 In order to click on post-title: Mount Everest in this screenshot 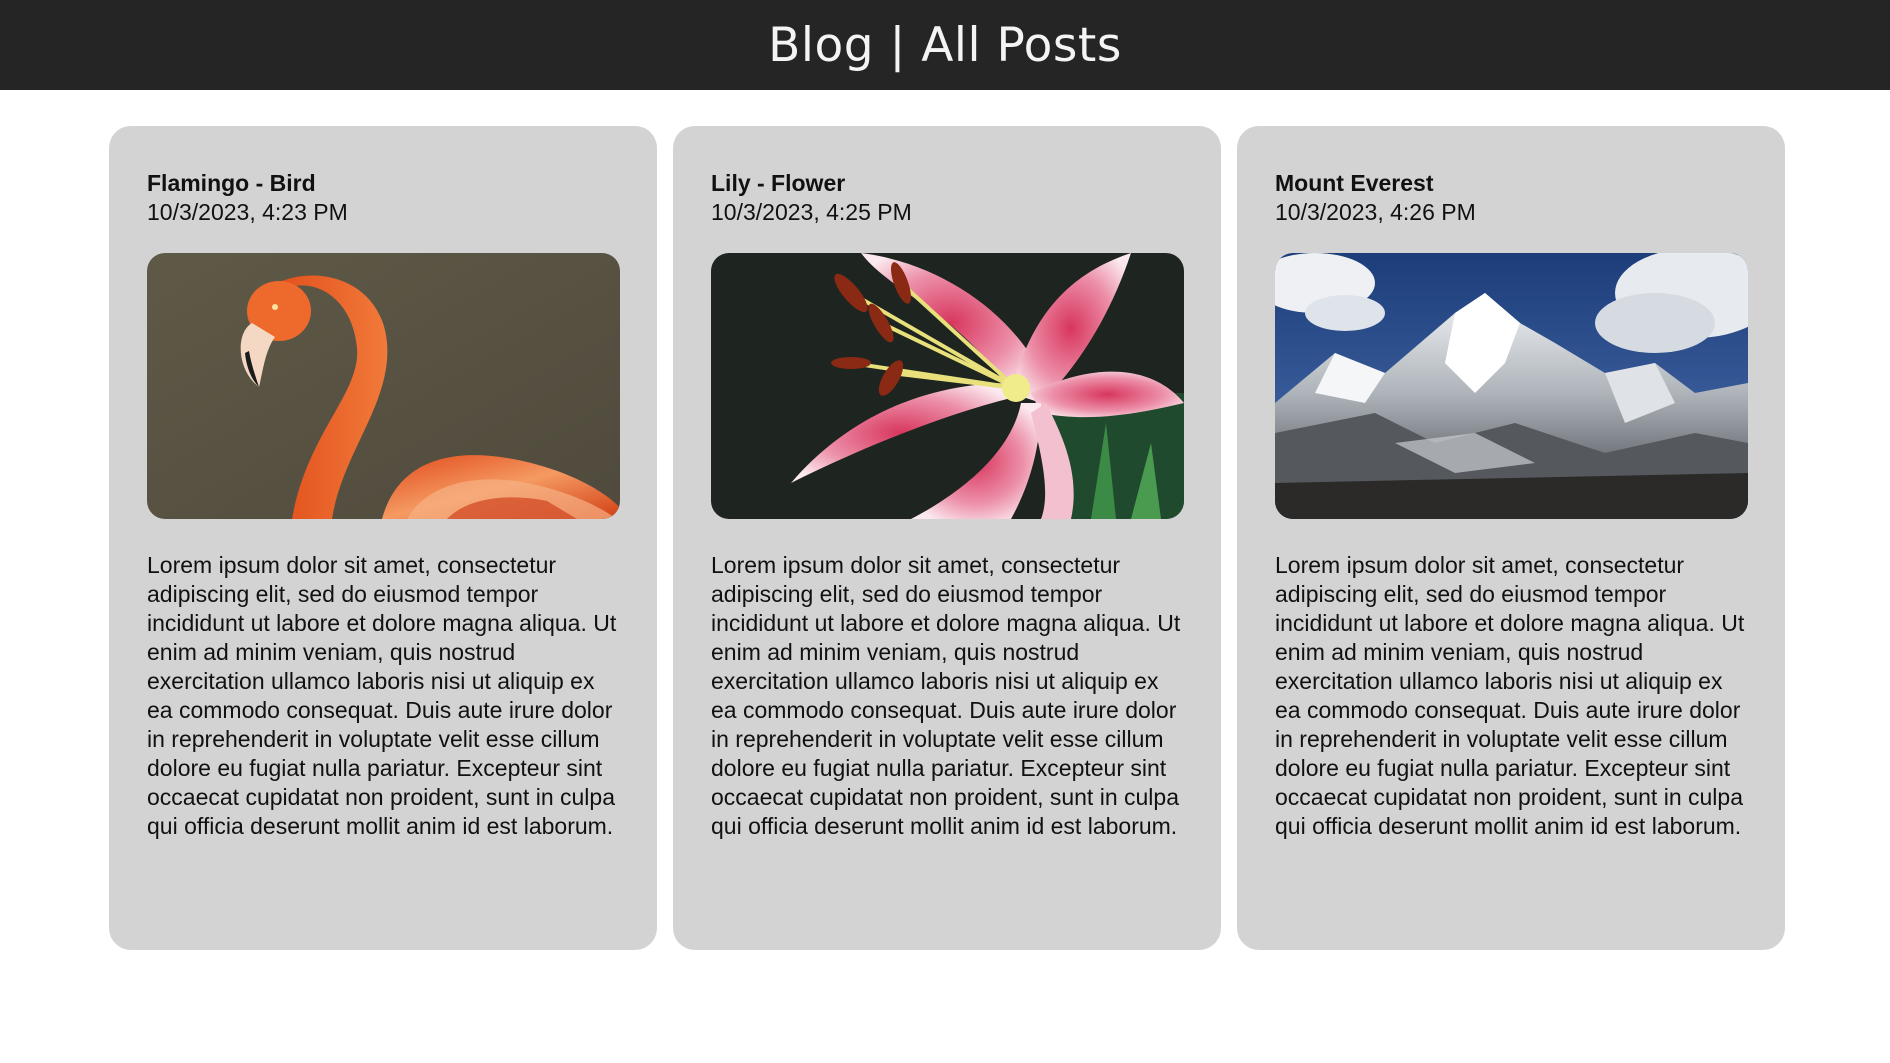, I will do `click(1511, 183)`.